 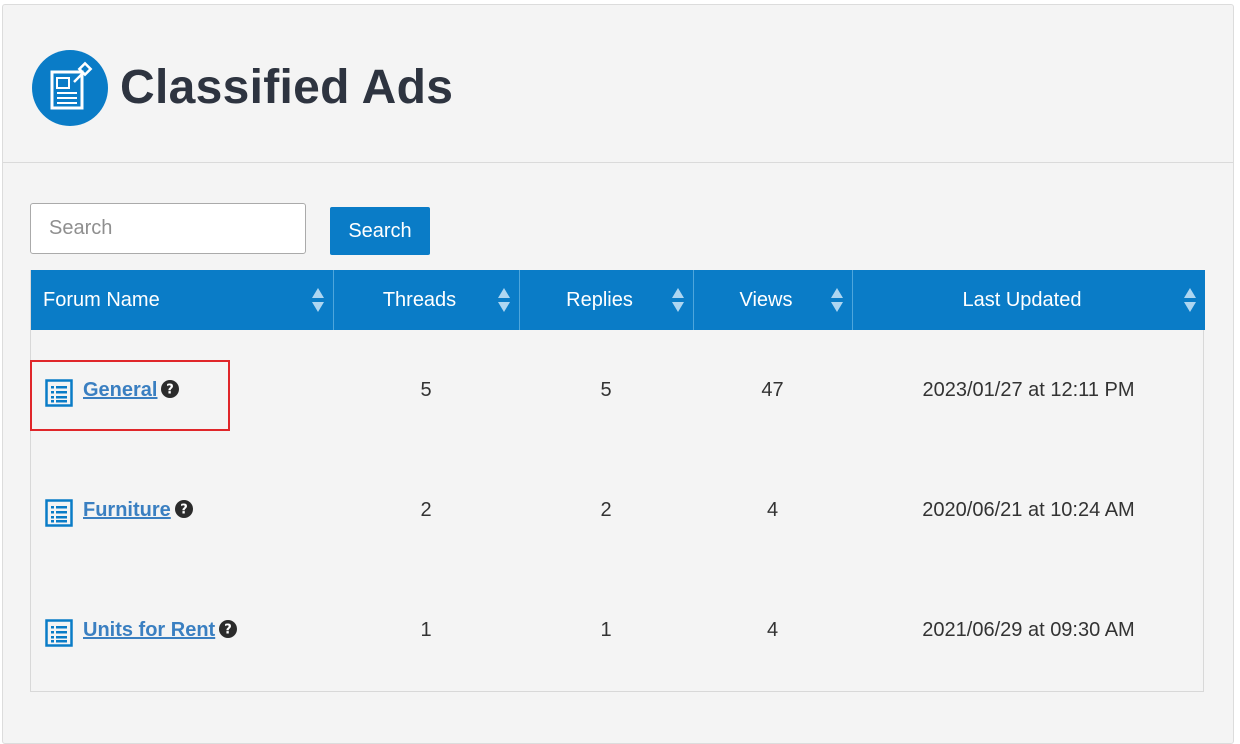 What do you see at coordinates (426, 630) in the screenshot?
I see `threads-cell: 1` at bounding box center [426, 630].